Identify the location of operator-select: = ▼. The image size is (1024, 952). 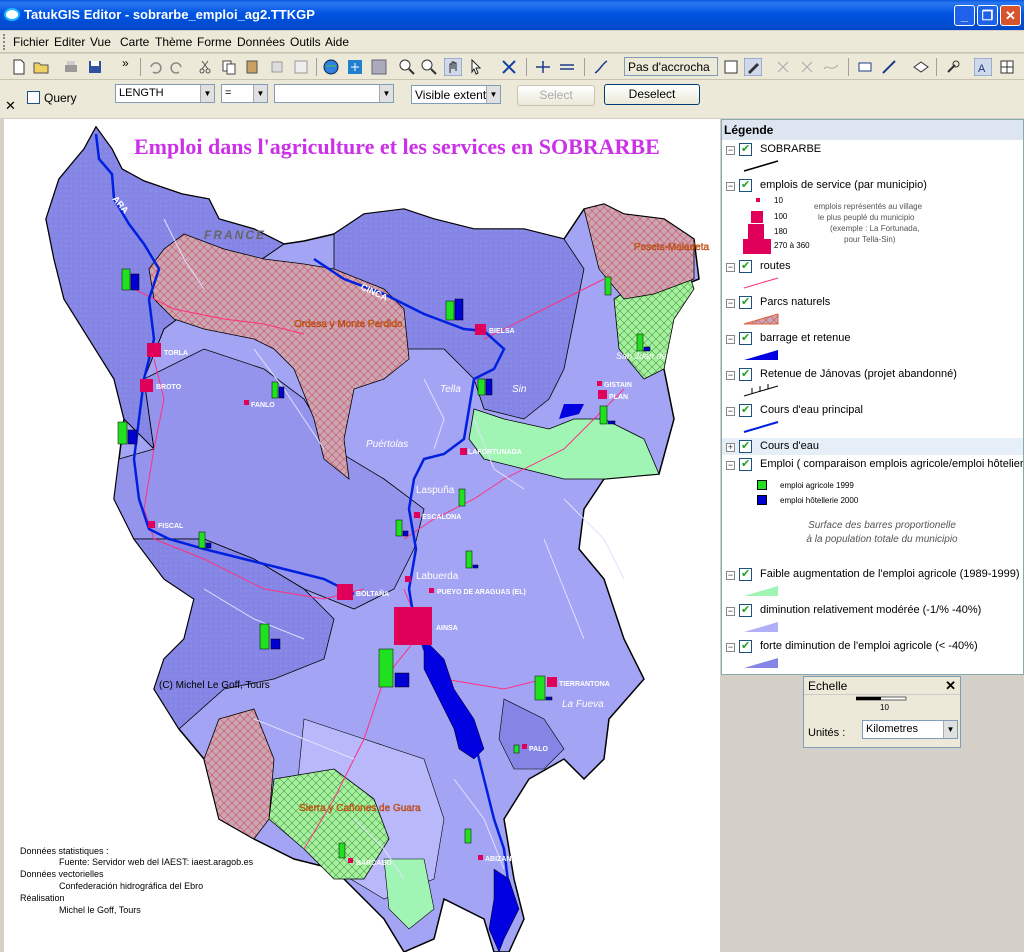
(244, 93).